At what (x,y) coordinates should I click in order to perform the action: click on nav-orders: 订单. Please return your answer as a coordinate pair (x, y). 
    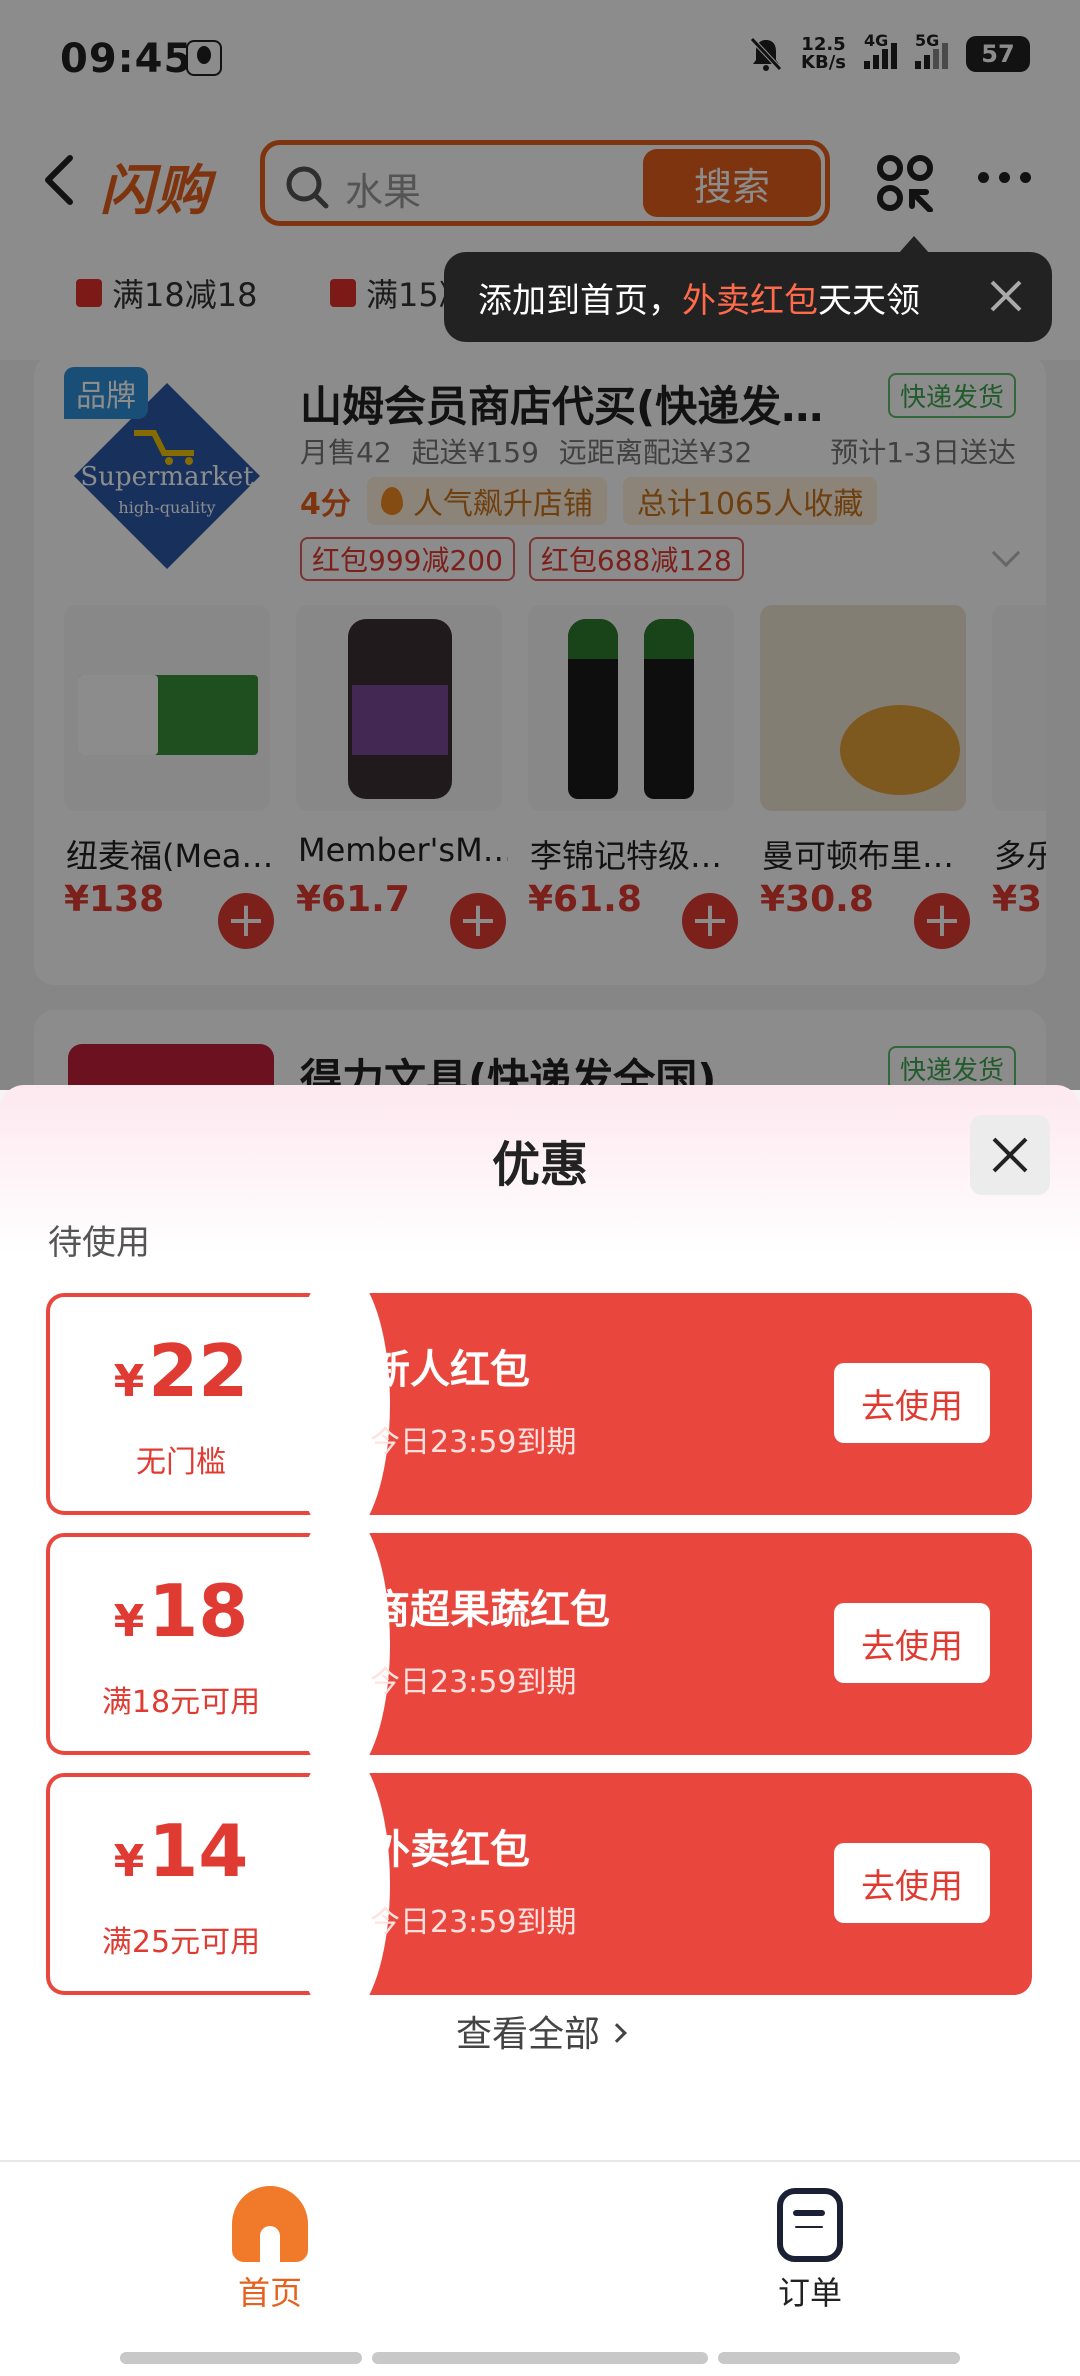
    Looking at the image, I should click on (810, 2250).